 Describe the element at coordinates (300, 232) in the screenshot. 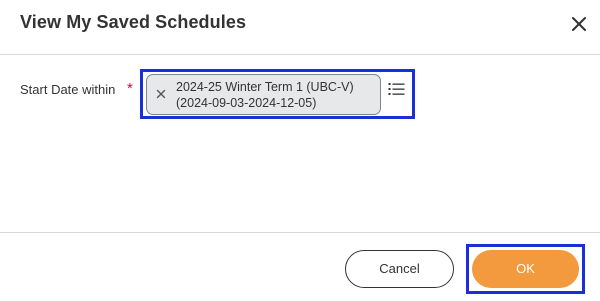

I see `footer-divider` at that location.